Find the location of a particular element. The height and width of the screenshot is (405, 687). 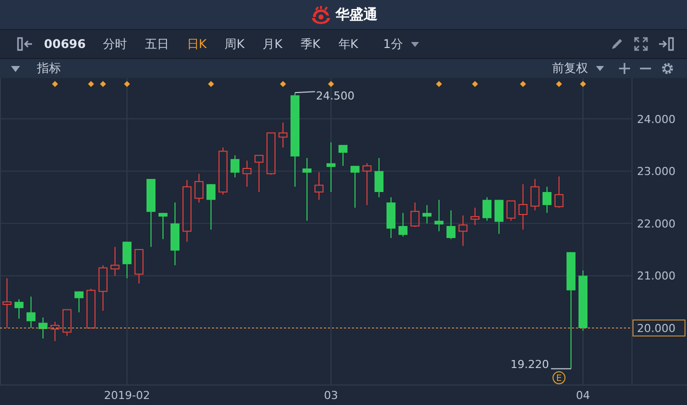

collapse-panel-icon is located at coordinates (25, 44).